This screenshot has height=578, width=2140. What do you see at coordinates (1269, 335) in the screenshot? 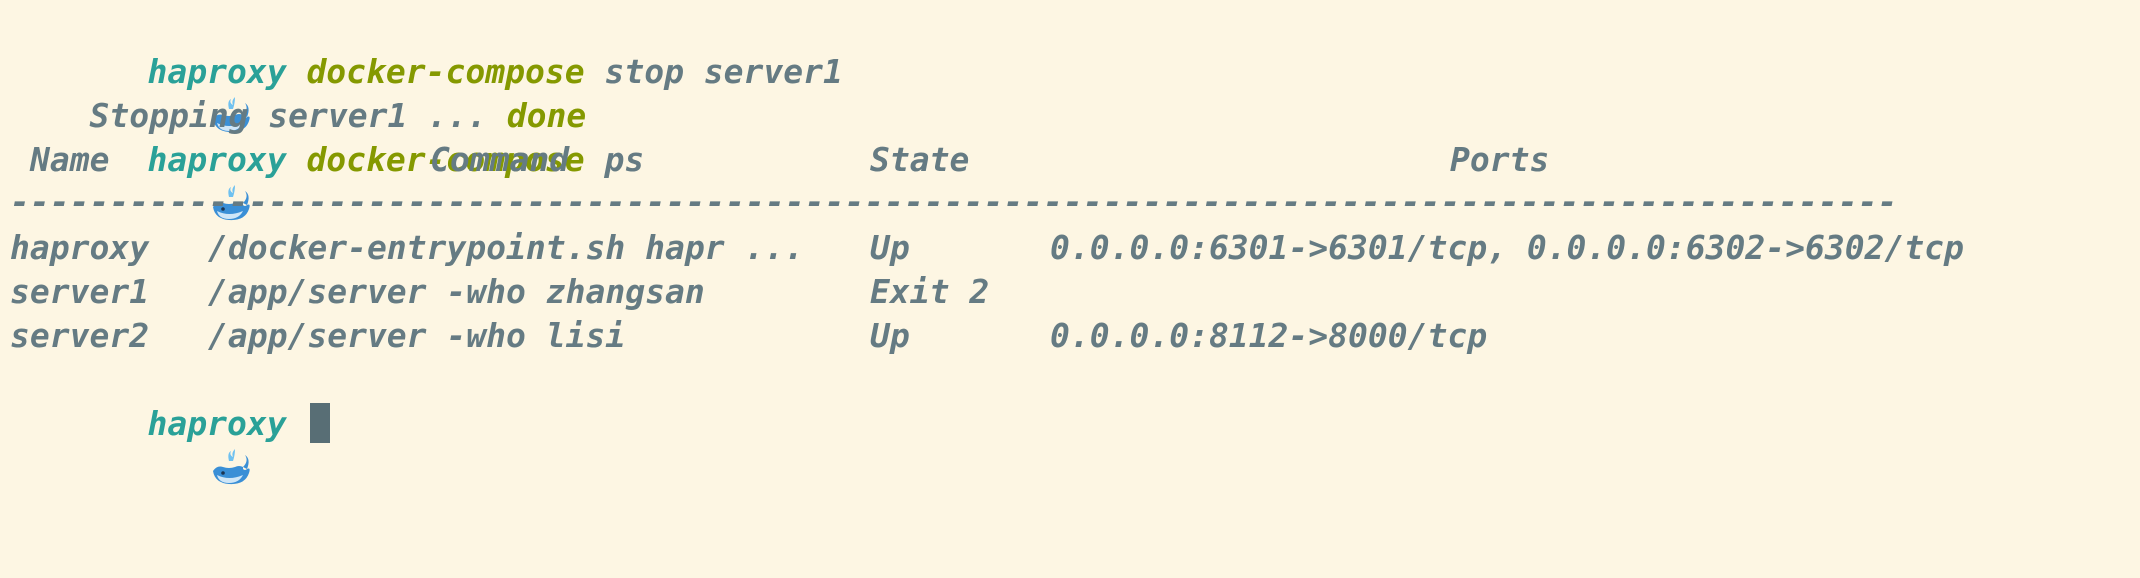
I see `cell-ports: 0.0.0.0:8112->8000/tcp` at bounding box center [1269, 335].